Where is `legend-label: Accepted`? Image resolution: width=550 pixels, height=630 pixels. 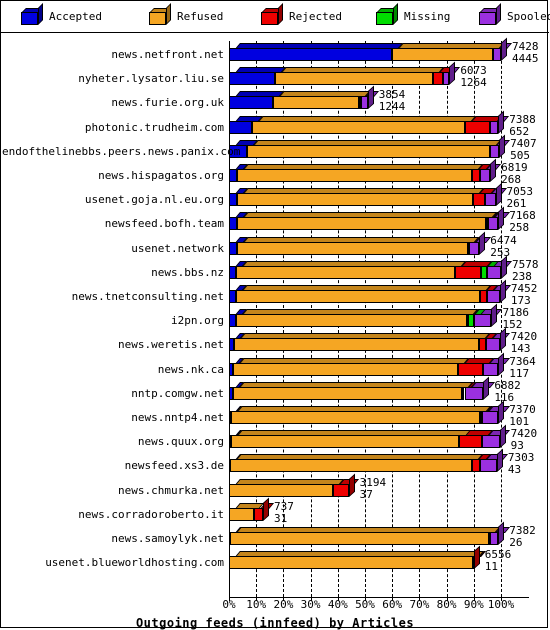
legend-label: Accepted is located at coordinates (75, 16).